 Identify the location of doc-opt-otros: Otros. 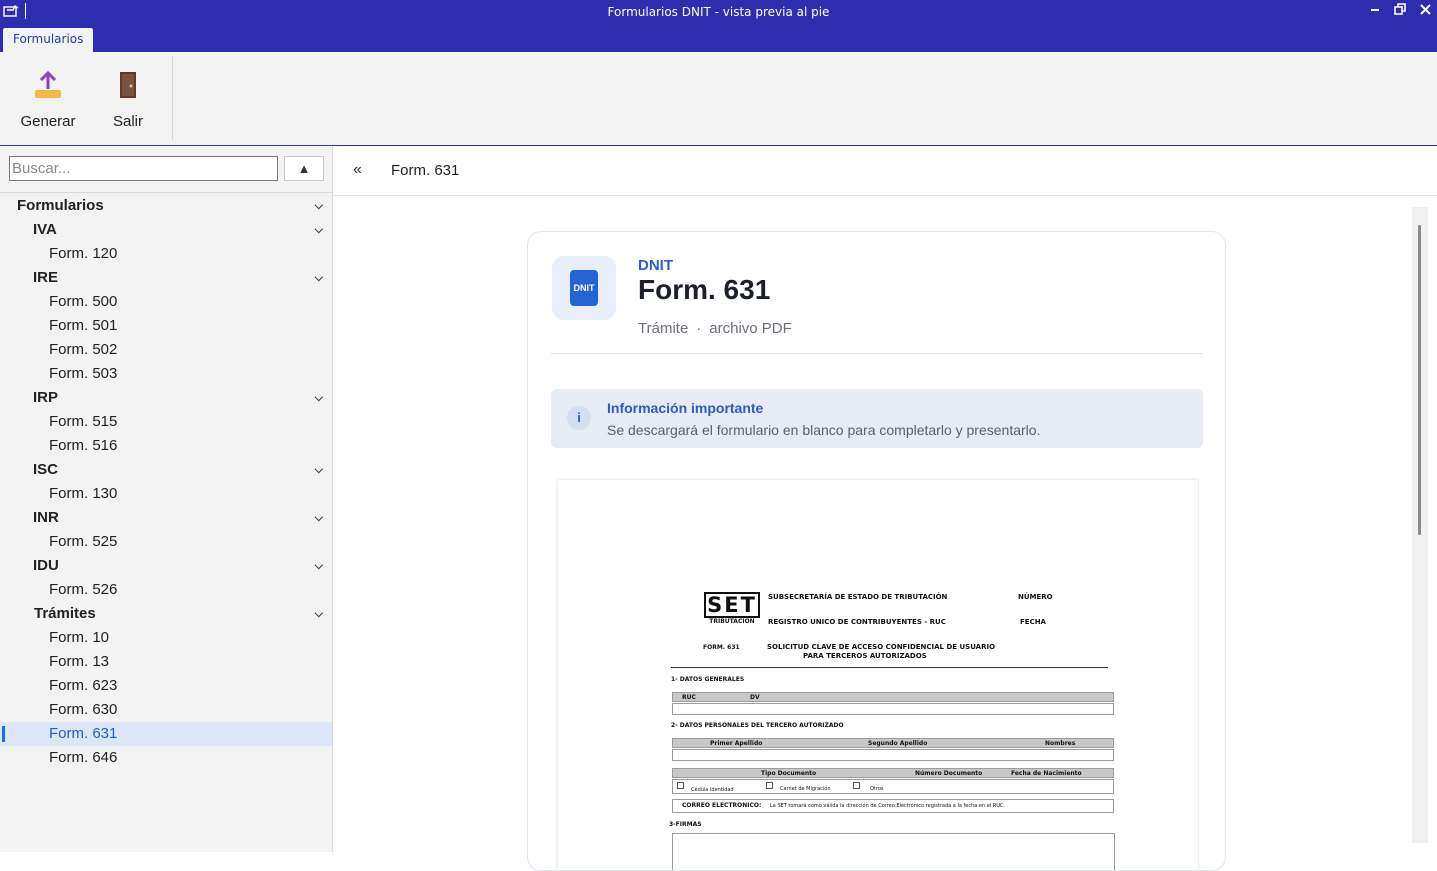
(877, 789).